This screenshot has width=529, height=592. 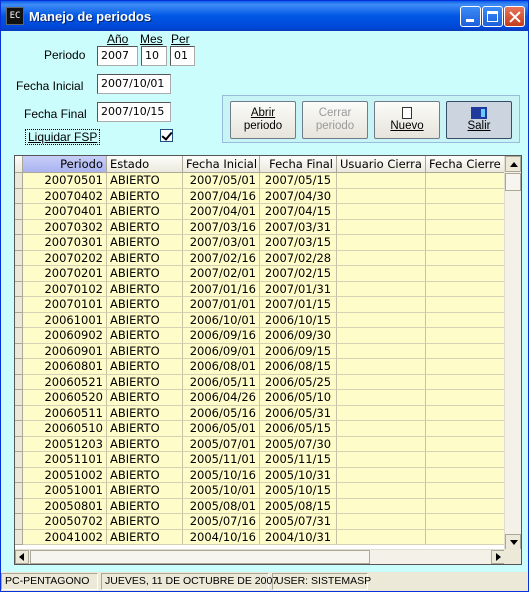 I want to click on fecha-inicial-cell: 2006/05/11, so click(x=221, y=382).